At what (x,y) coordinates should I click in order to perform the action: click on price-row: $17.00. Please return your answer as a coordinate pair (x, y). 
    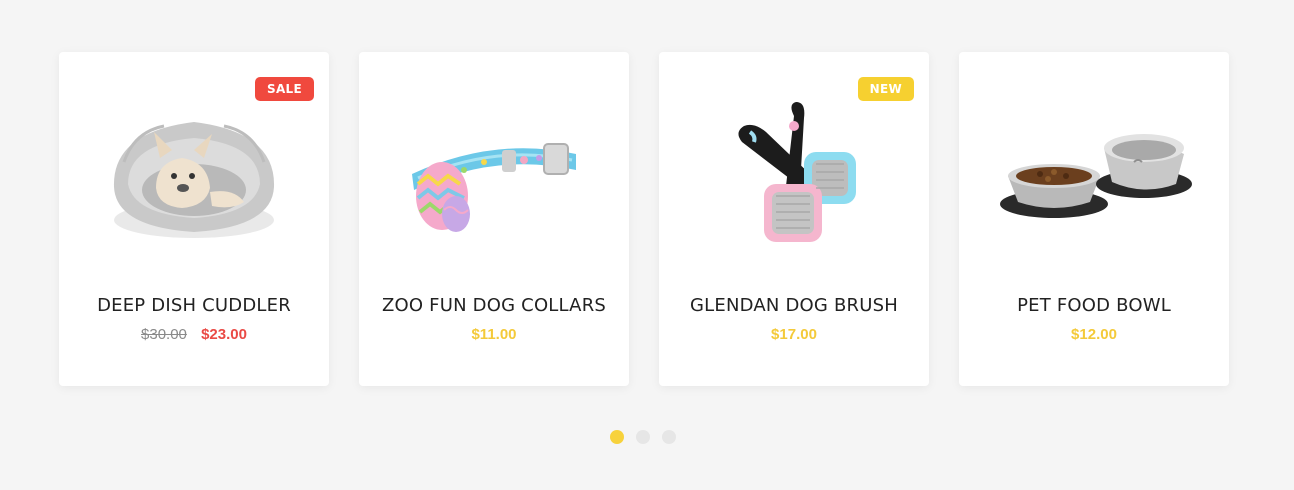
    Looking at the image, I should click on (794, 334).